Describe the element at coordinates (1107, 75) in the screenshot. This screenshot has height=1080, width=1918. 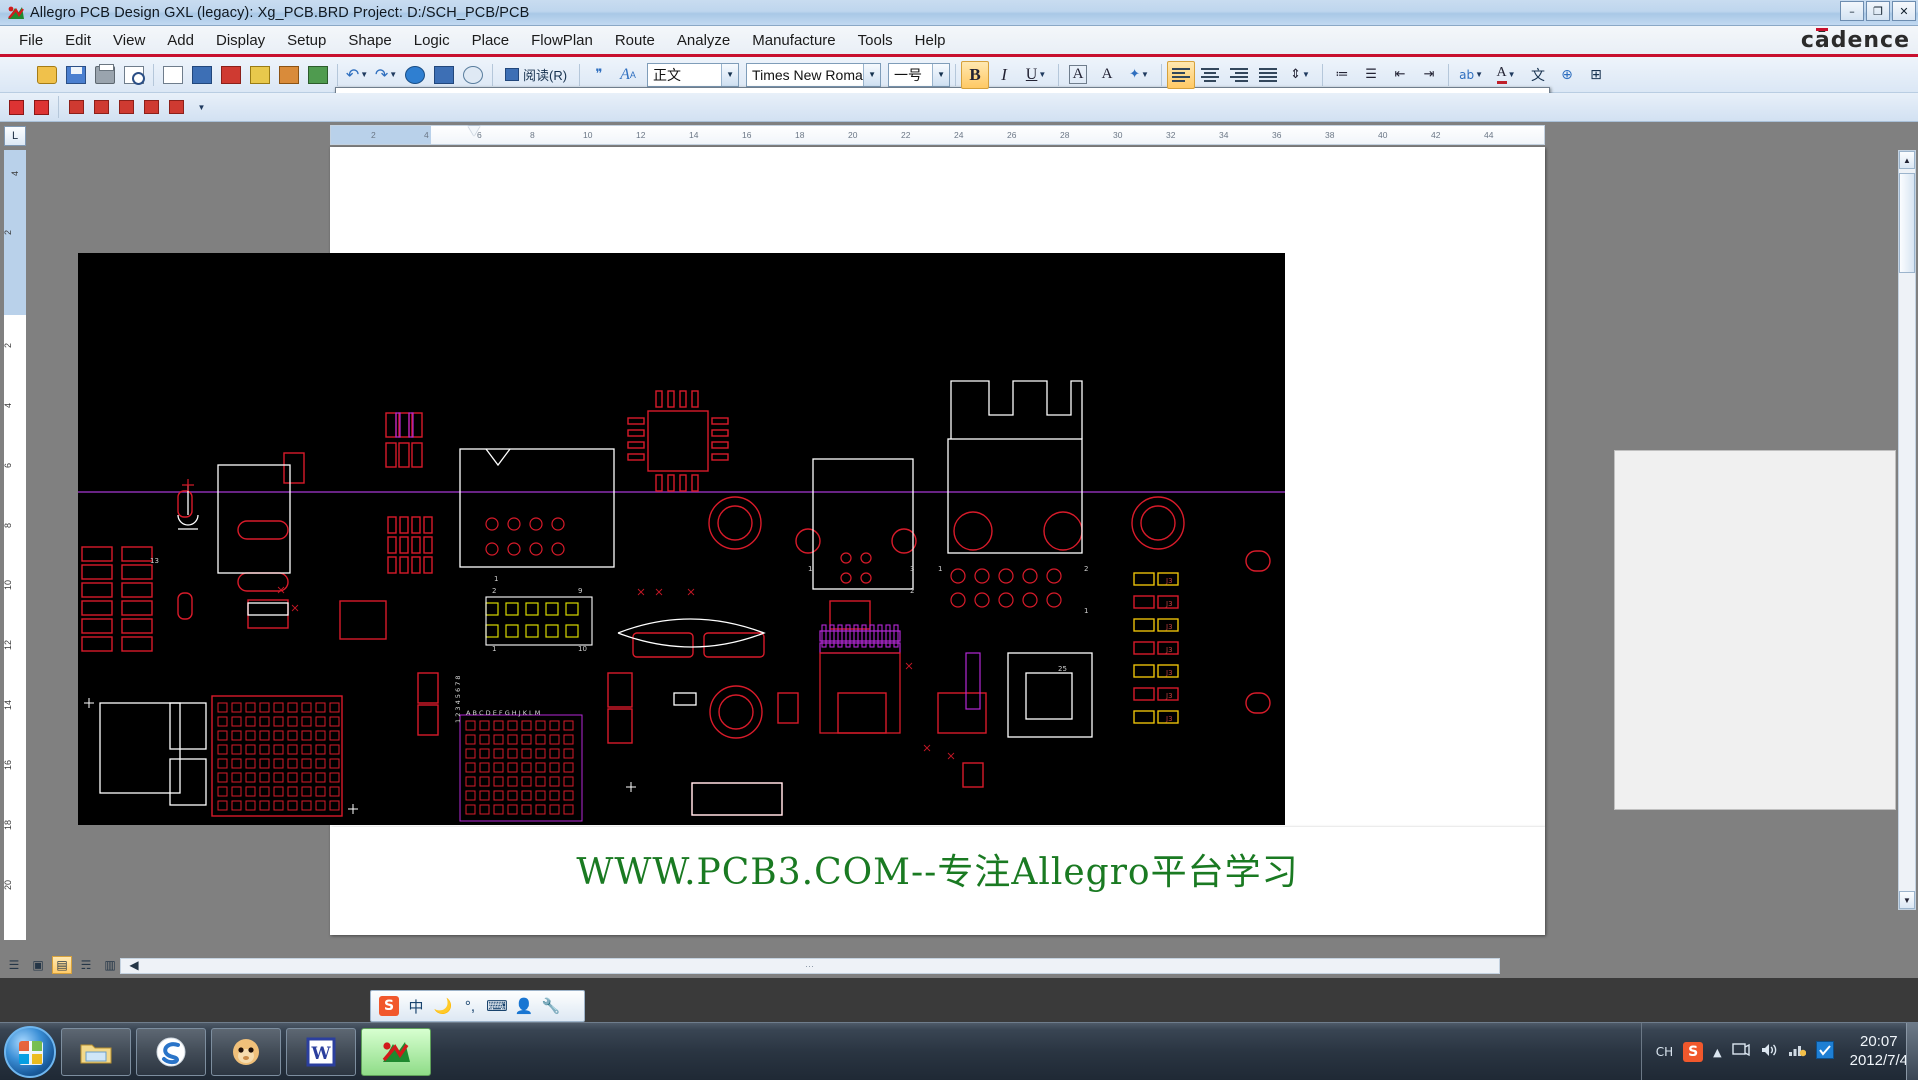
I see `character-shading-icon: A` at that location.